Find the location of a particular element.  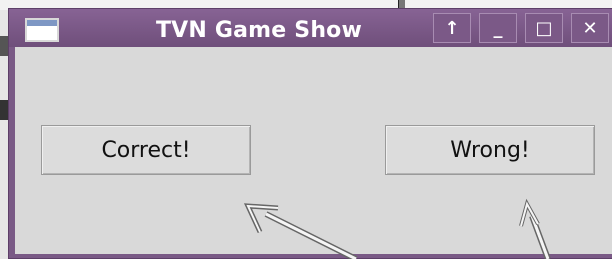

correct-button: Correct! is located at coordinates (146, 150).